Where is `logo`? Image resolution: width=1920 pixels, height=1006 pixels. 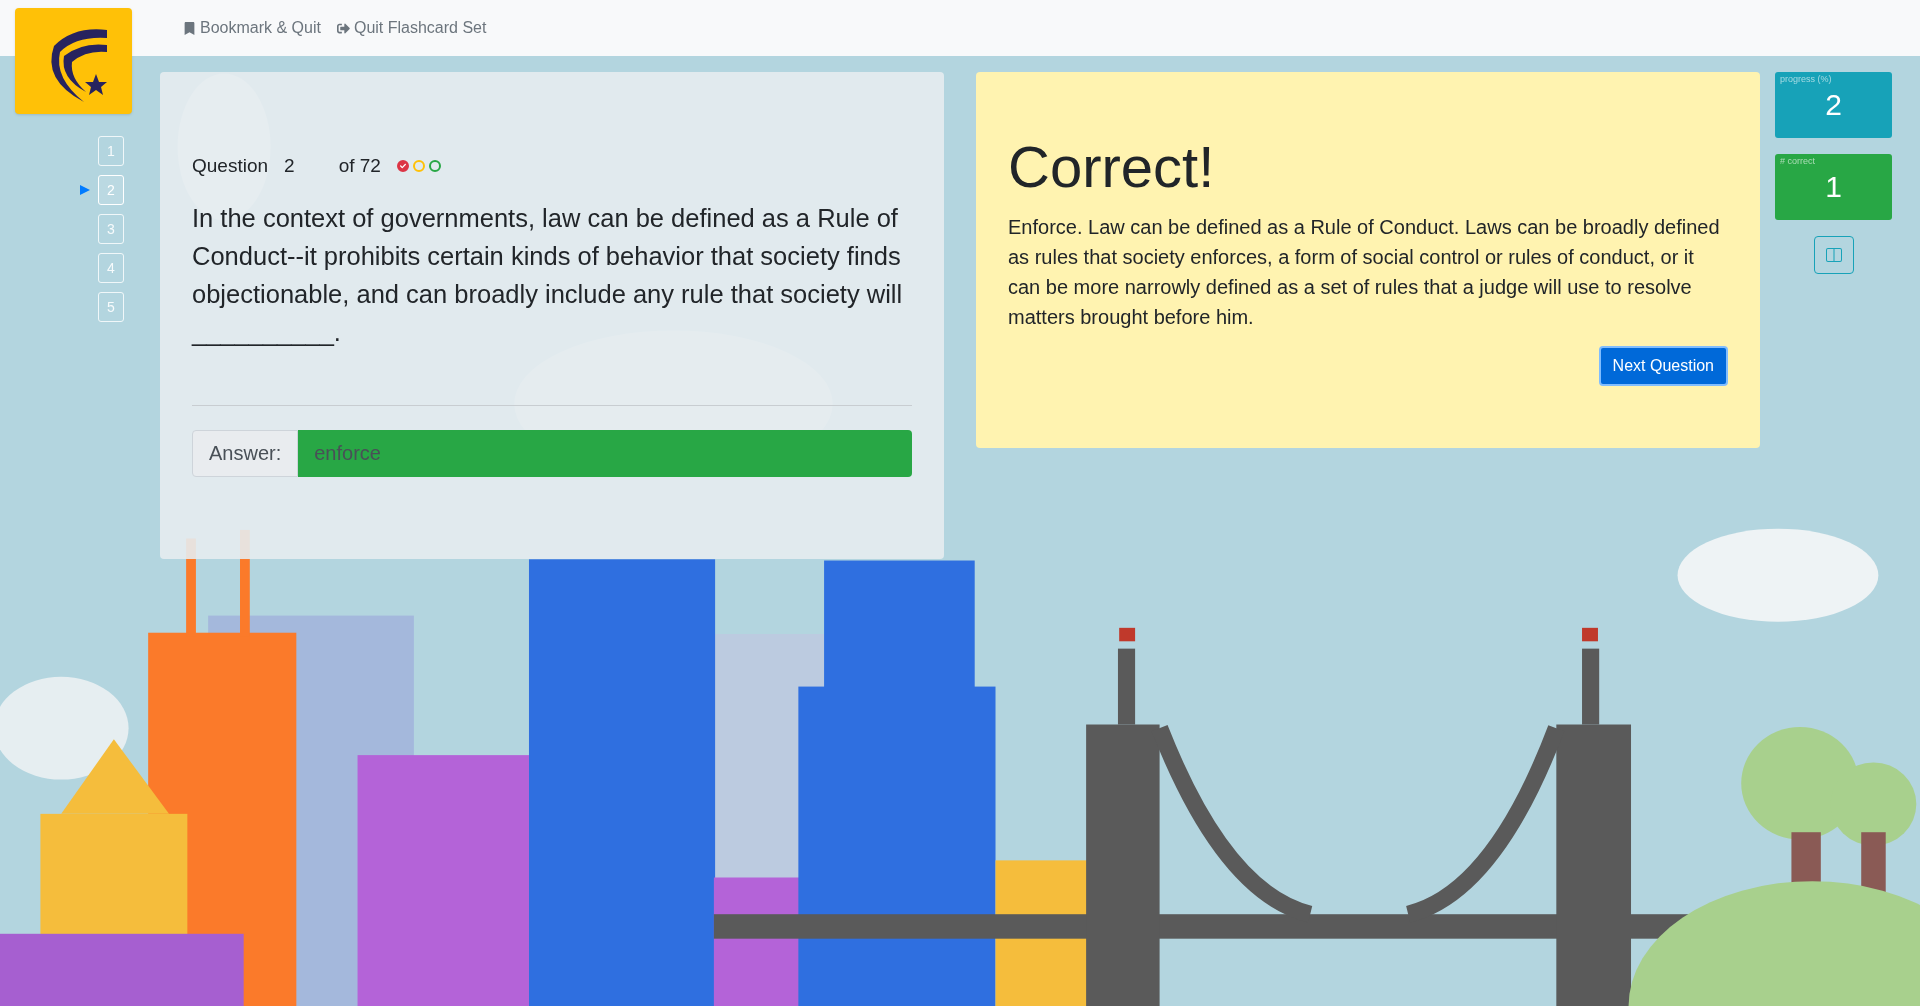
logo is located at coordinates (73, 61).